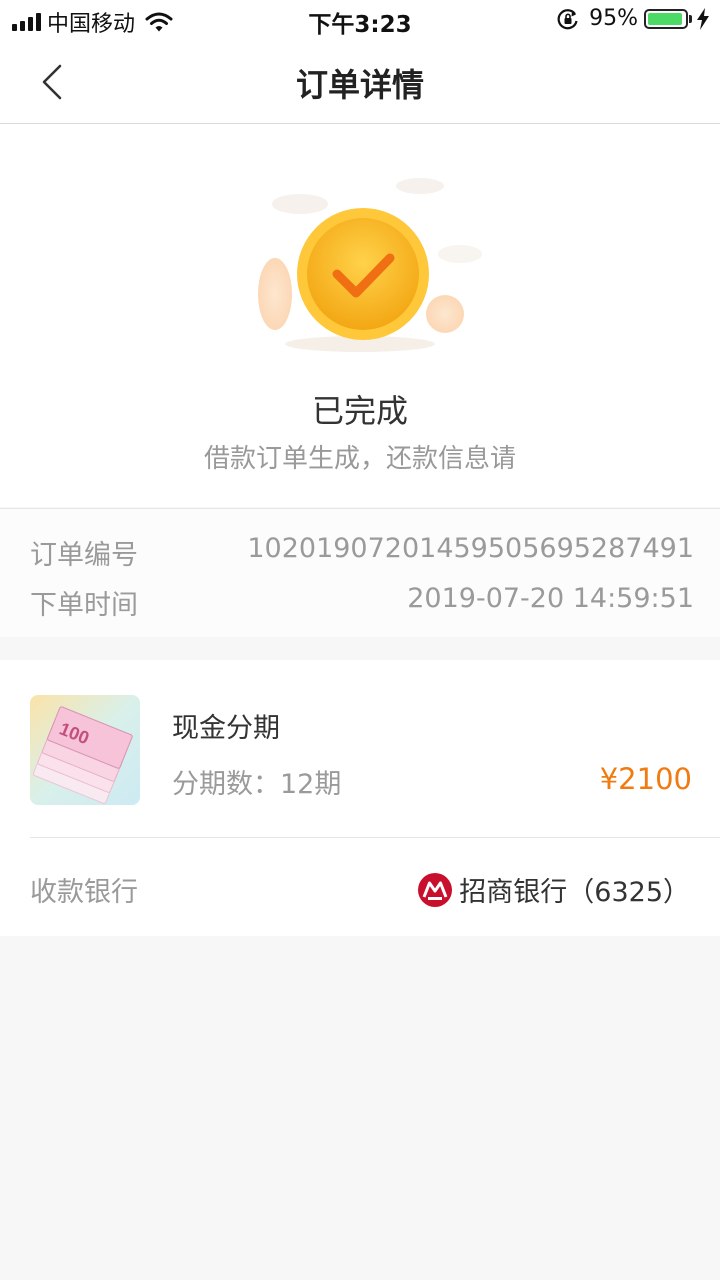 Image resolution: width=720 pixels, height=1280 pixels. I want to click on checkmark-coin-icon, so click(370, 265).